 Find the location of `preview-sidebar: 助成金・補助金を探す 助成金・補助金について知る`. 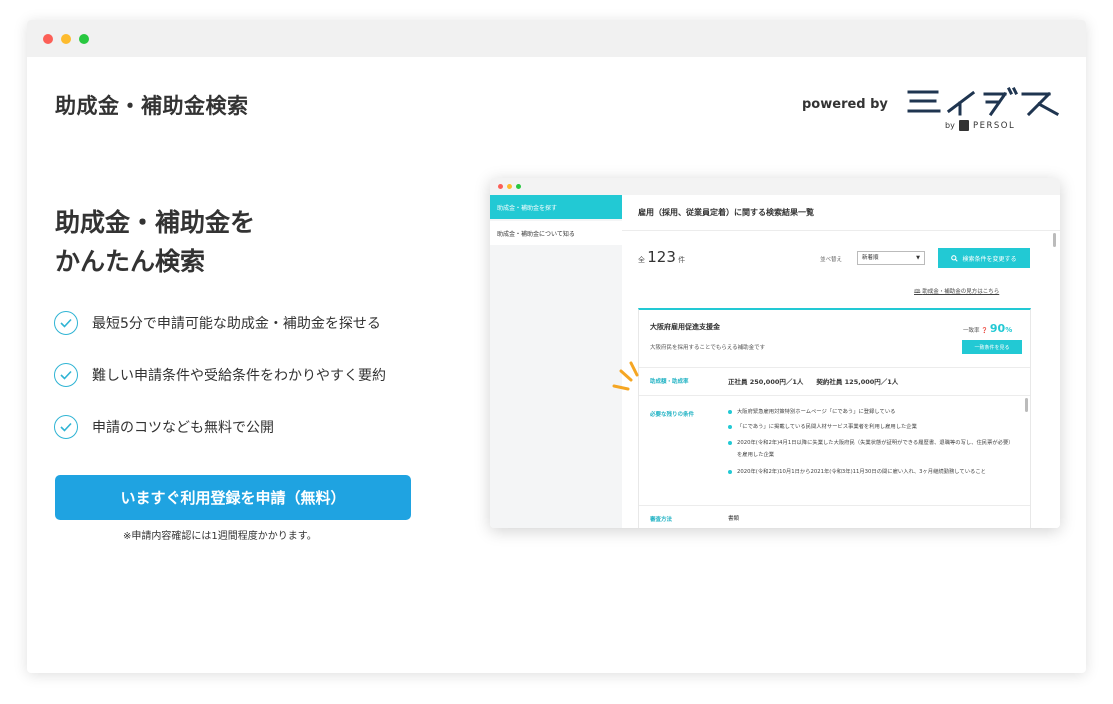

preview-sidebar: 助成金・補助金を探す 助成金・補助金について知る is located at coordinates (556, 361).